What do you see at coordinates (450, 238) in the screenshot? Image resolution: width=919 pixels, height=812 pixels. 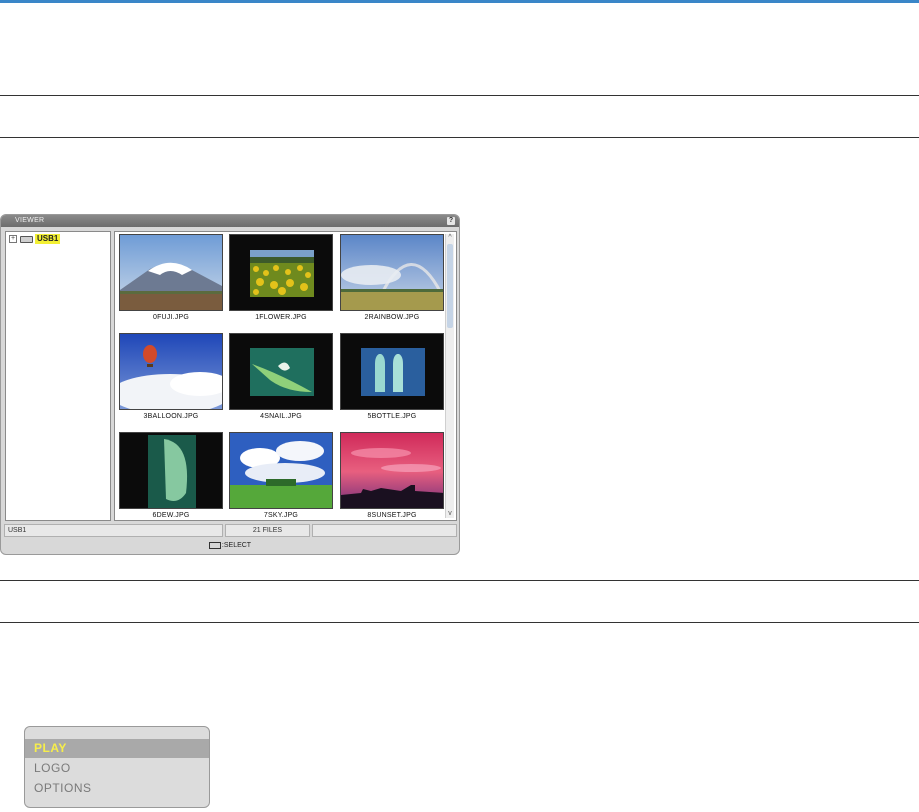 I see `scroll-up-icon: ^` at bounding box center [450, 238].